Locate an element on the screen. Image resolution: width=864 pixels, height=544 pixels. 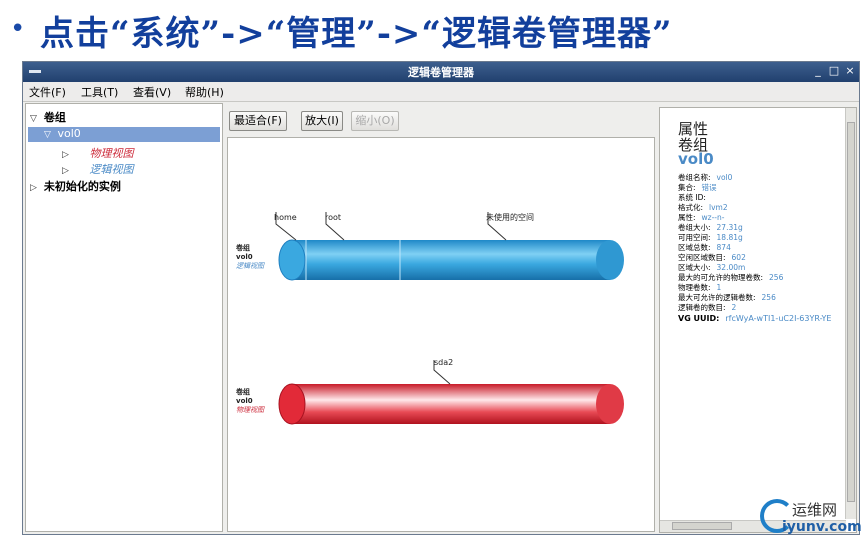
segment-label-sda2: sda2 is located at coordinates (443, 362).